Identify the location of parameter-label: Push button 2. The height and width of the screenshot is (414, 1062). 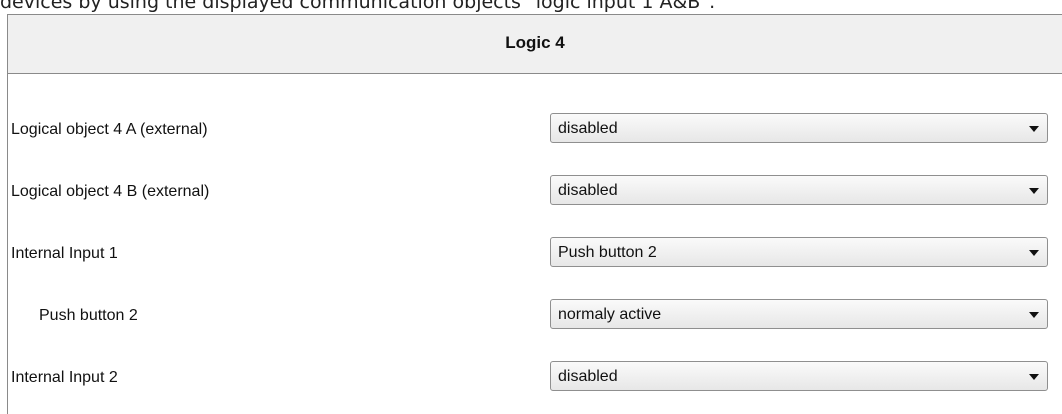
(88, 315).